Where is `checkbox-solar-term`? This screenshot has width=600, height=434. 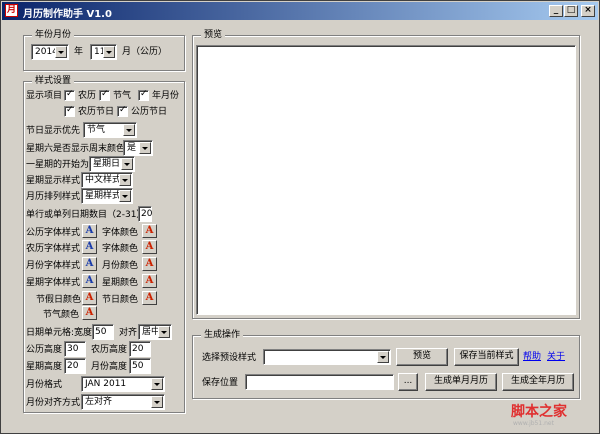 checkbox-solar-term is located at coordinates (104, 95).